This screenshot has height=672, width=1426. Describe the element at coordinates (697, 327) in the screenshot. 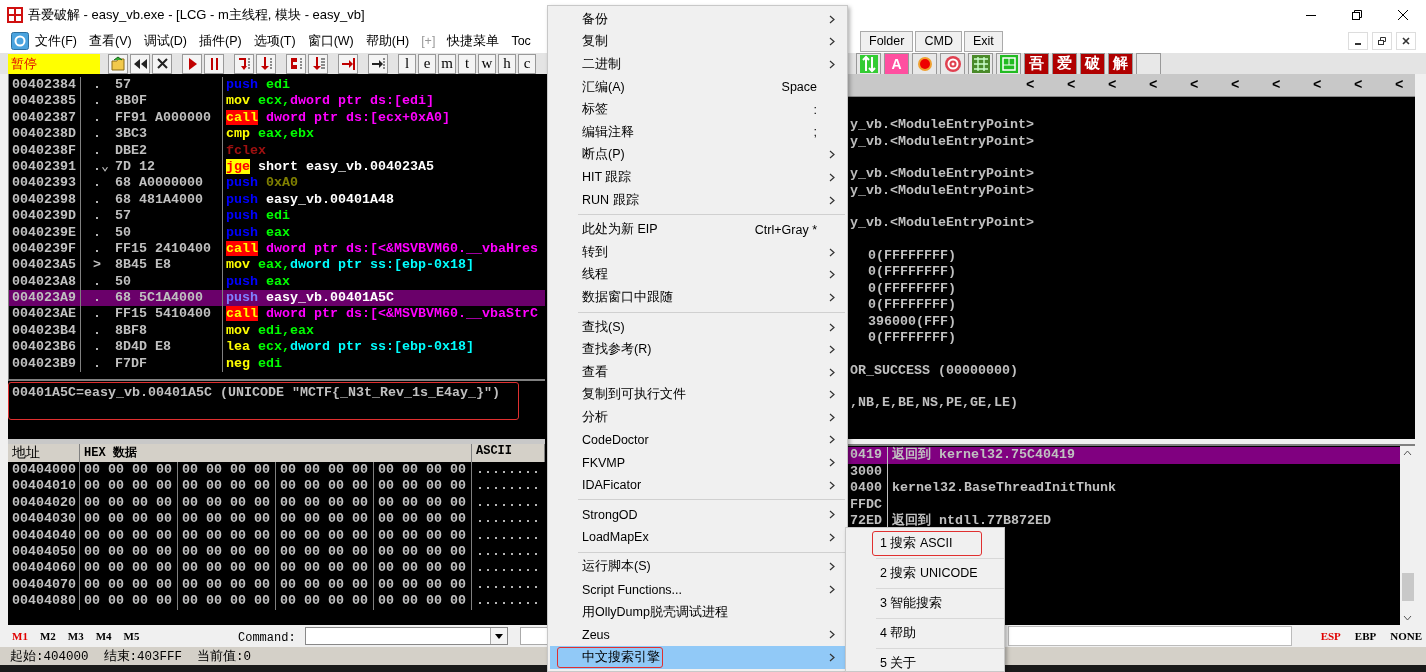

I see `menu-item: 查找(S)` at that location.